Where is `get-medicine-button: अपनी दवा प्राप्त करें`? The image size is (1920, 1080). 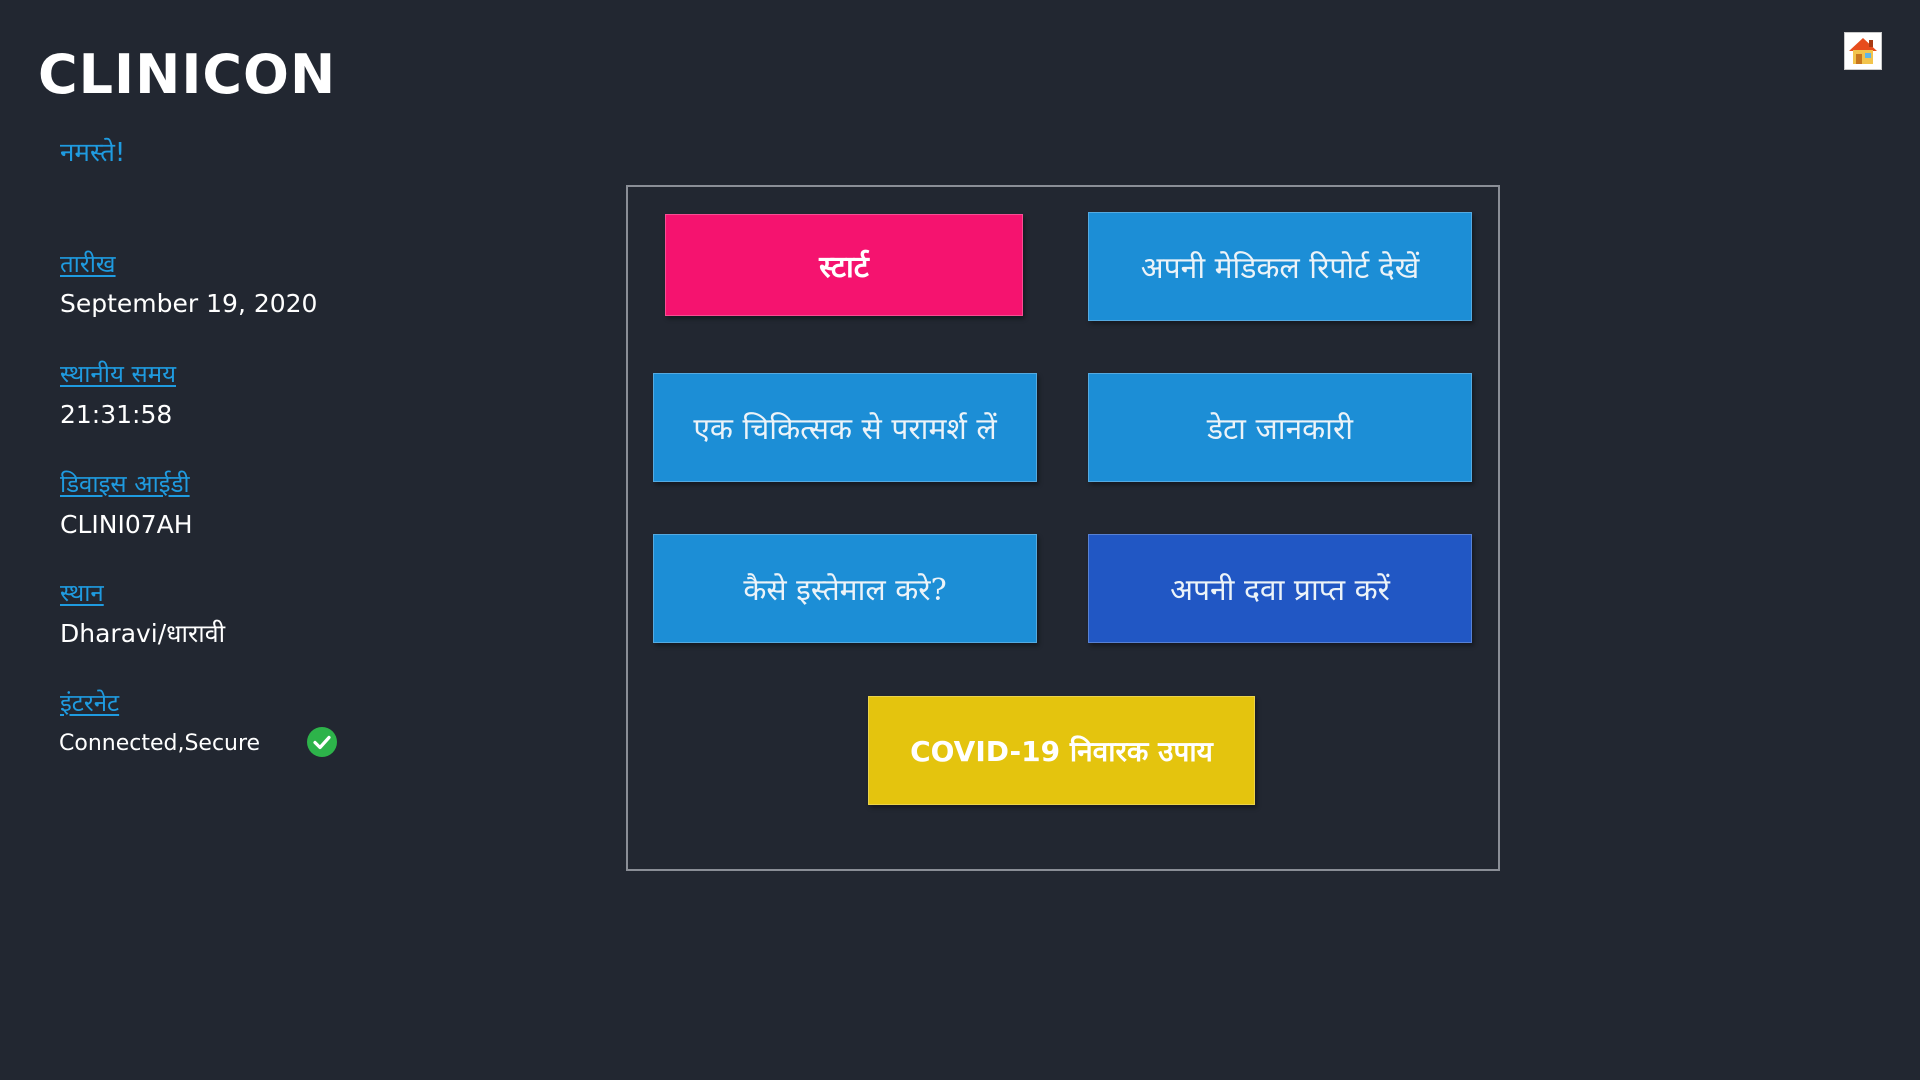 get-medicine-button: अपनी दवा प्राप्त करें is located at coordinates (1280, 588).